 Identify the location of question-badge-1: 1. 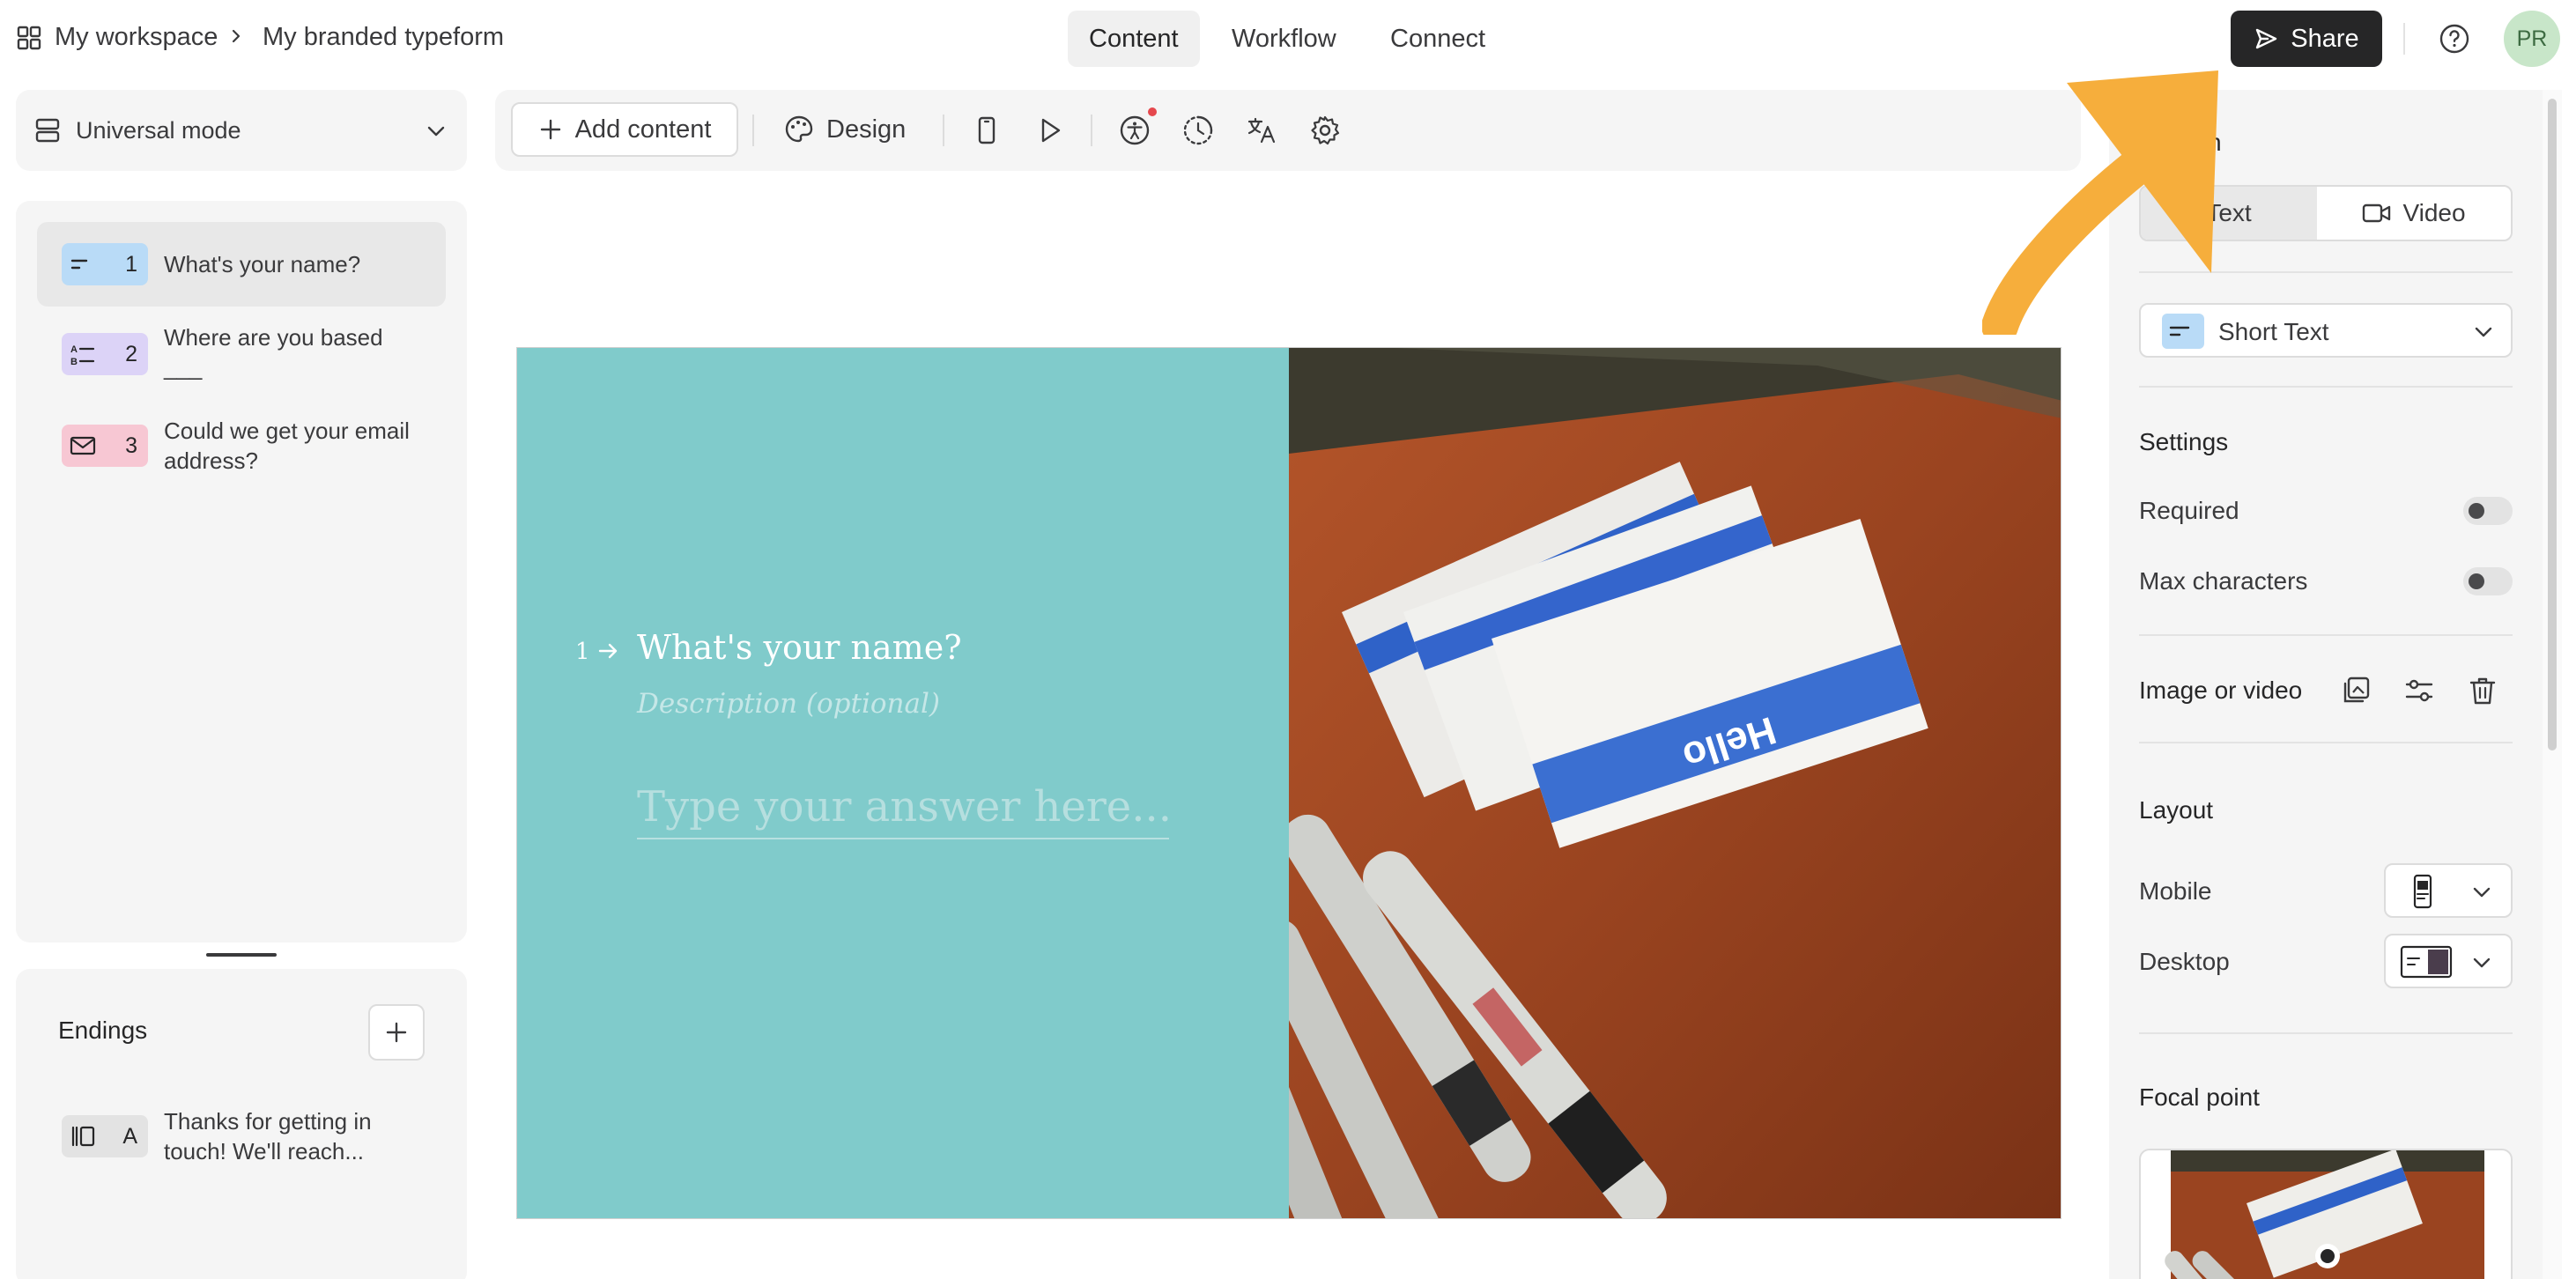
(105, 264).